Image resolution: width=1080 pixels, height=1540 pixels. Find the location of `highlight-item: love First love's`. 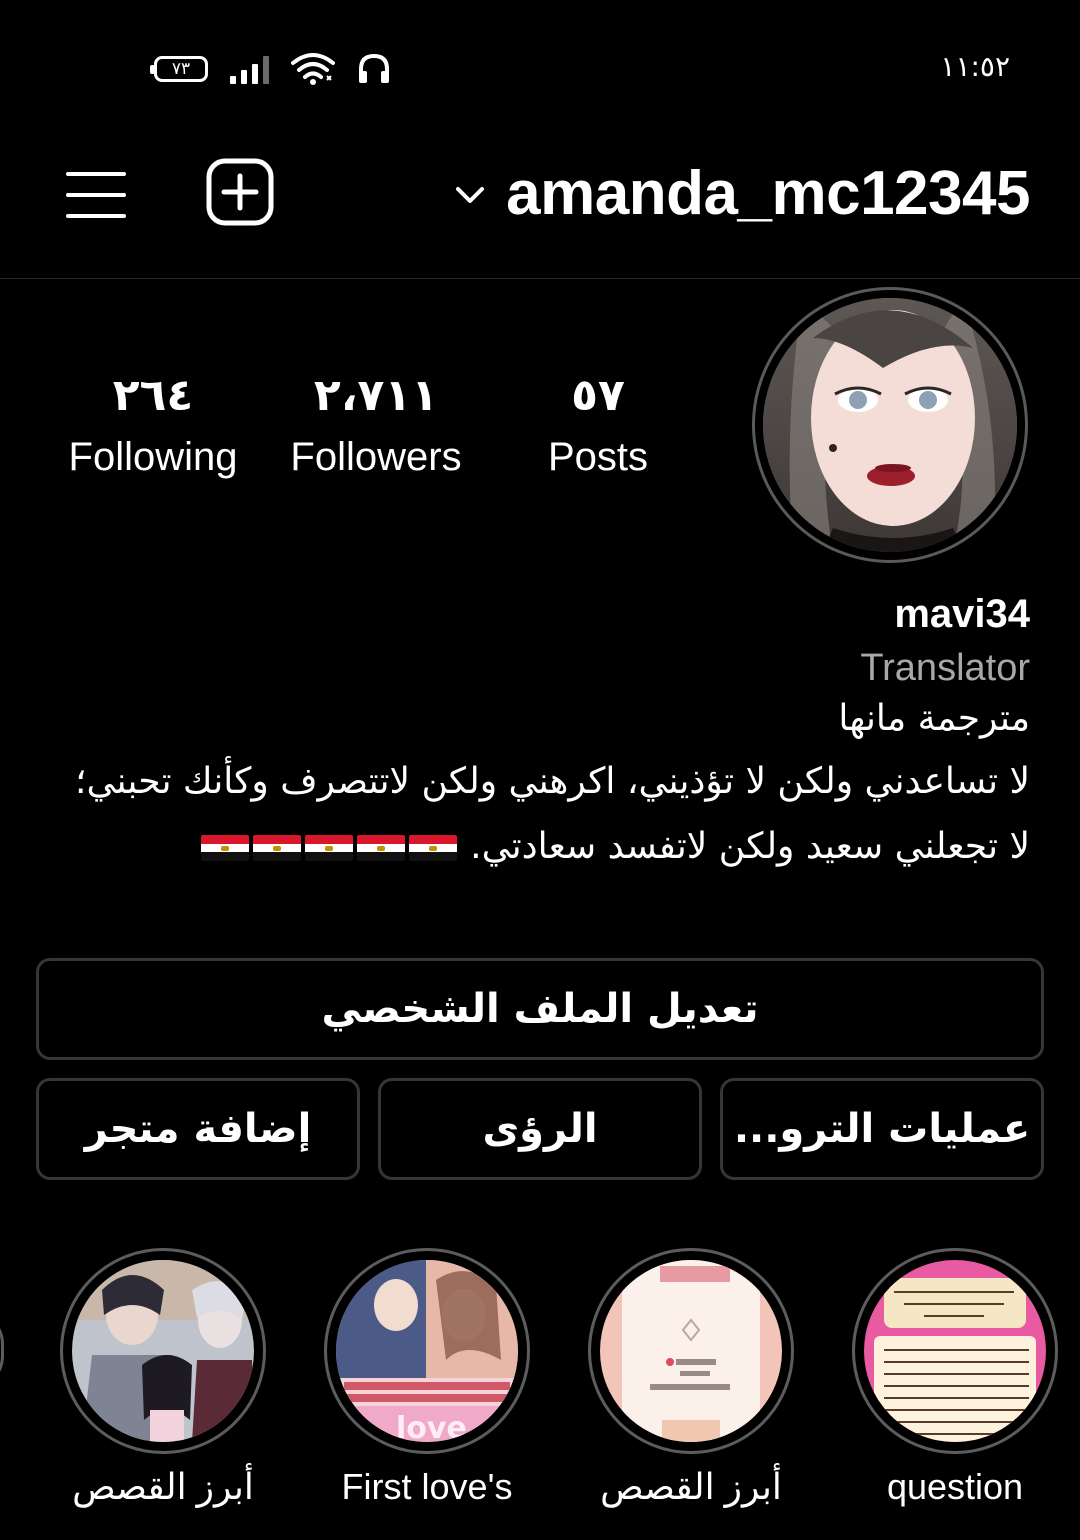

highlight-item: love First love's is located at coordinates (427, 1377).